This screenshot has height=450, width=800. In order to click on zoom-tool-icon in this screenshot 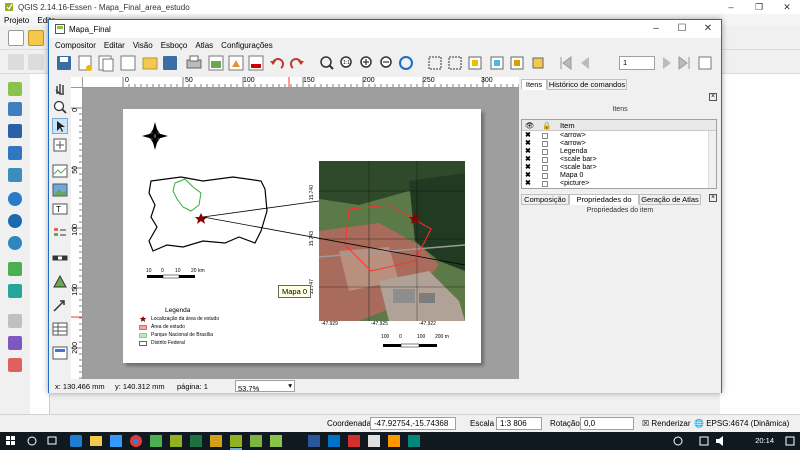, I will do `click(60, 107)`.